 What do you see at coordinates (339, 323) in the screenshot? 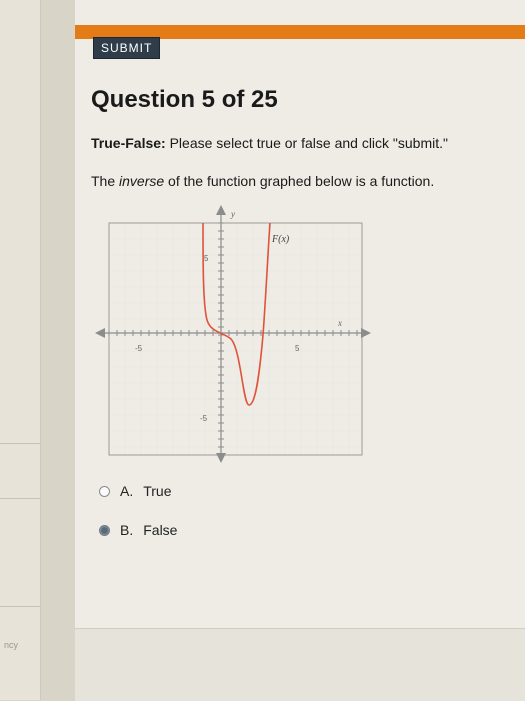
I see `x-axis-label: x` at bounding box center [339, 323].